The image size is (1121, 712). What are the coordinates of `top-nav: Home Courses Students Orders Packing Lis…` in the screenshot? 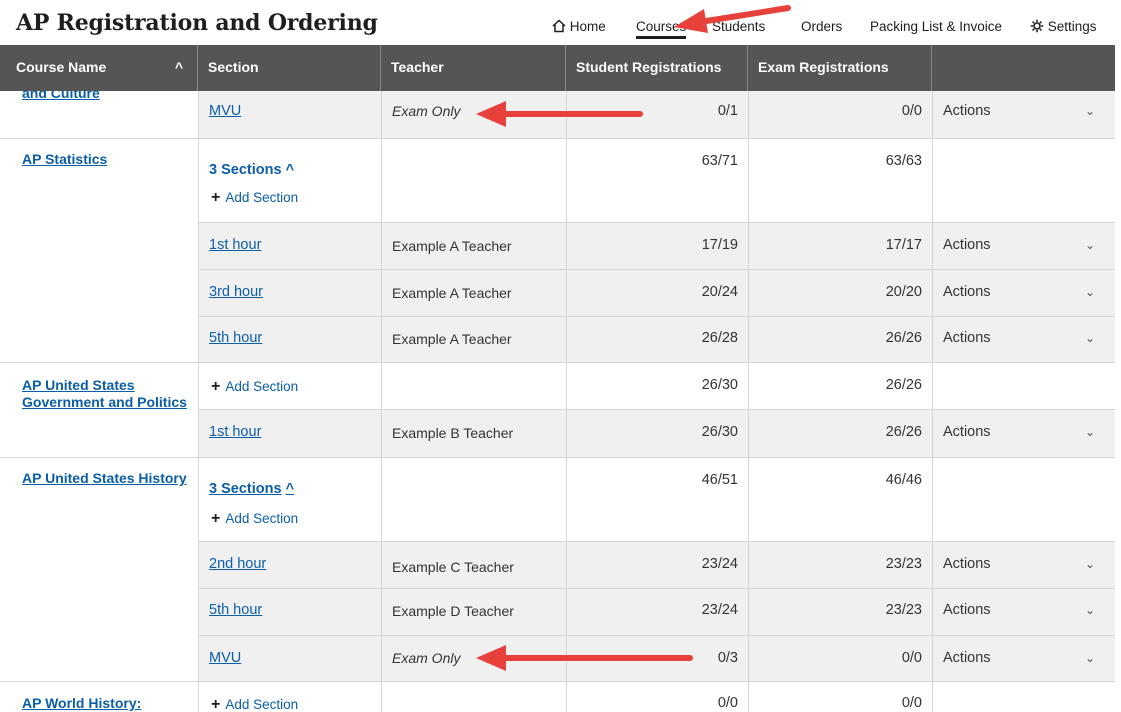 It's located at (560, 29).